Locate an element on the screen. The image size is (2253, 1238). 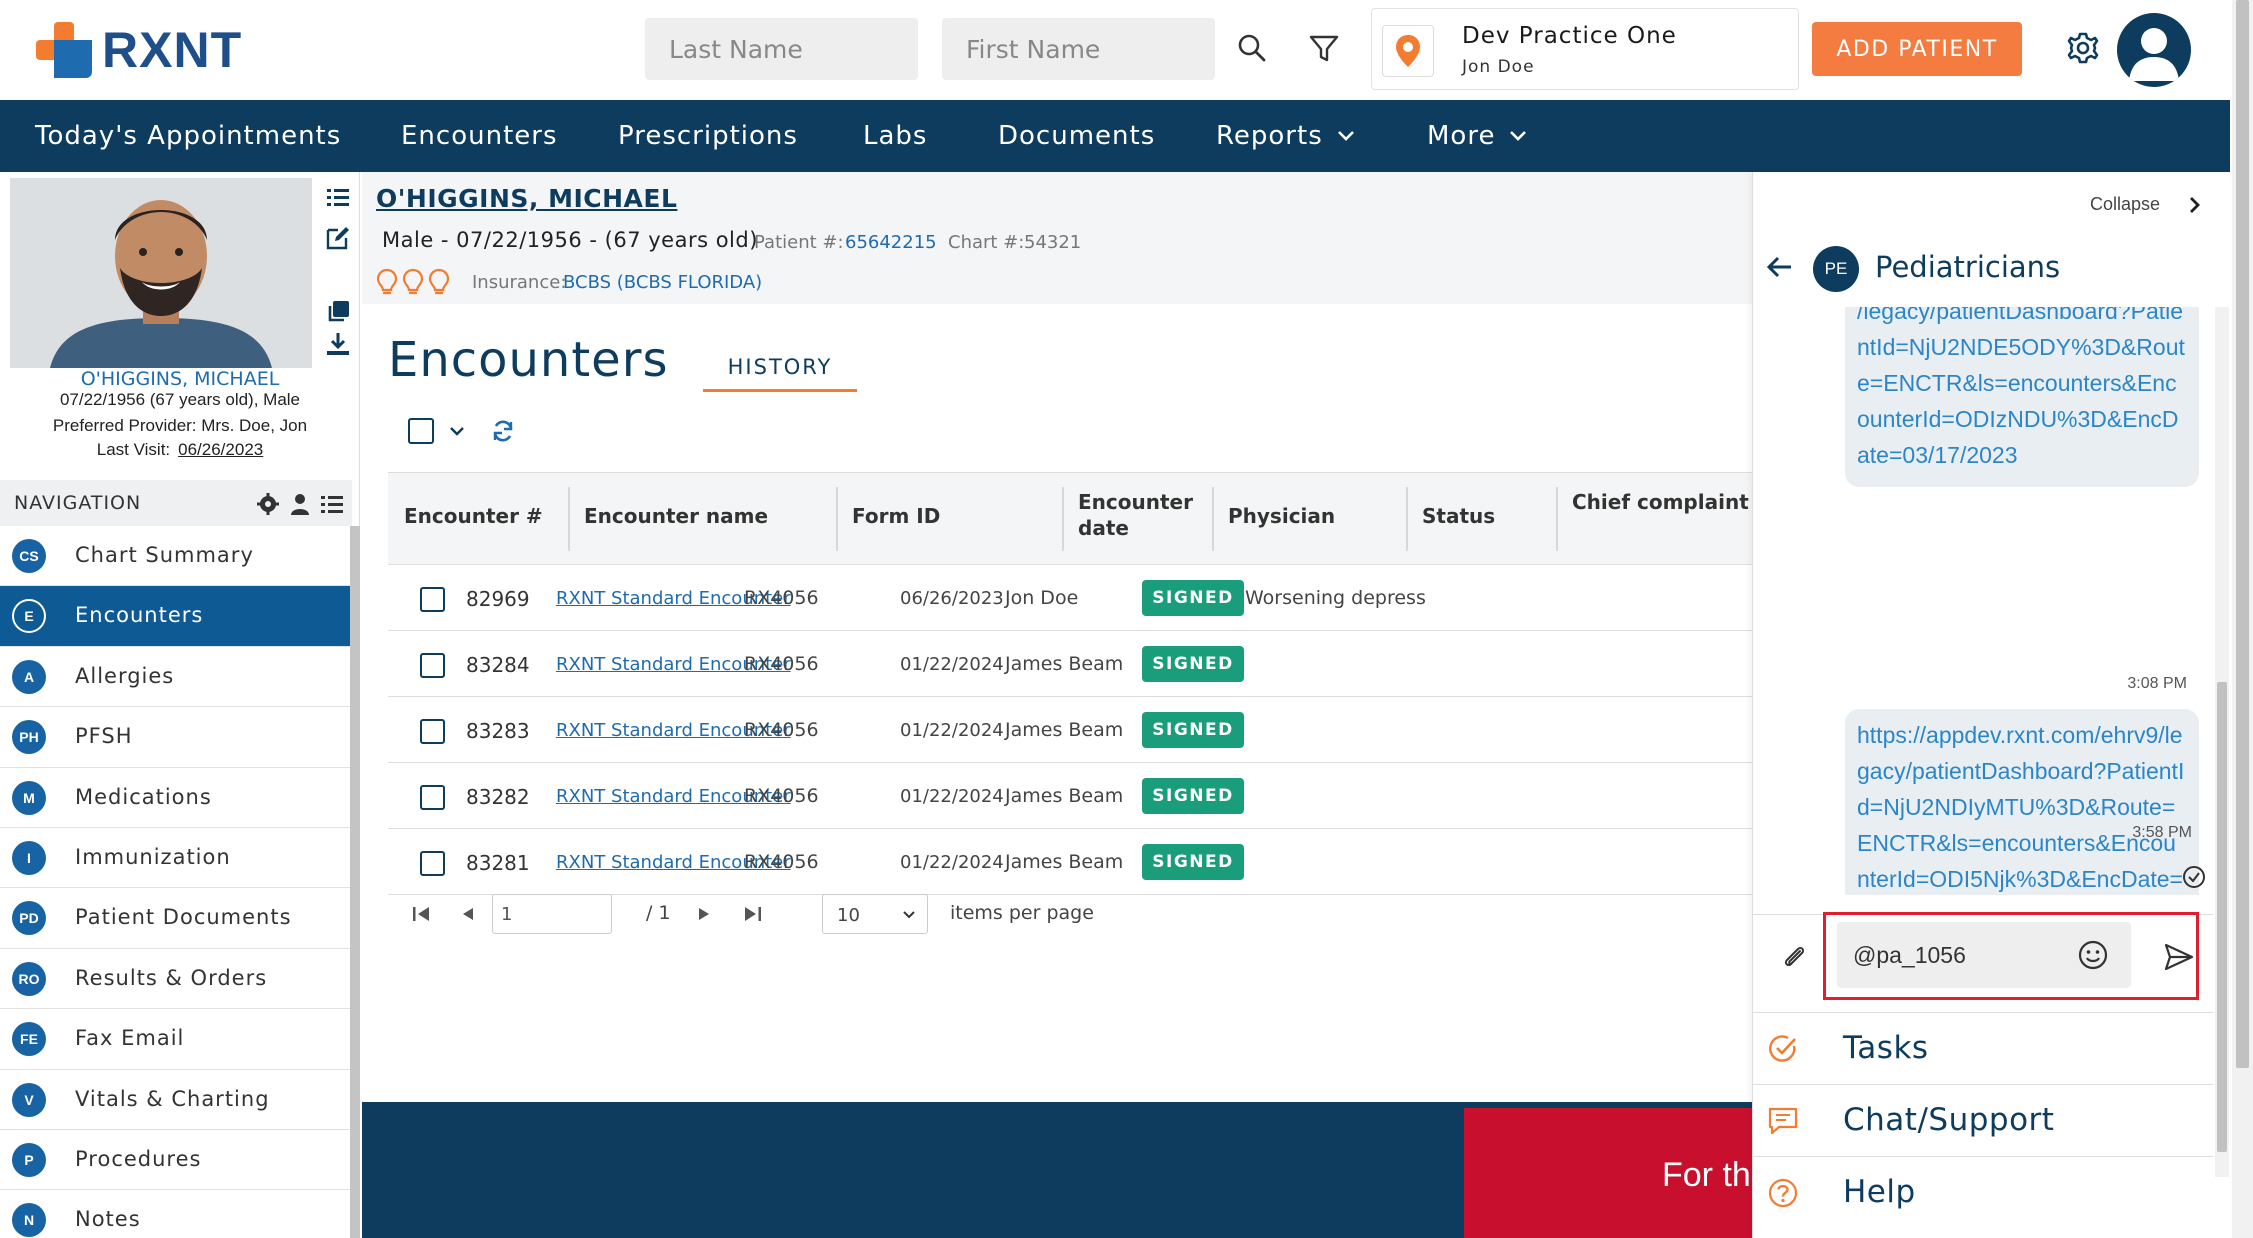
nav-label: More is located at coordinates (1461, 136).